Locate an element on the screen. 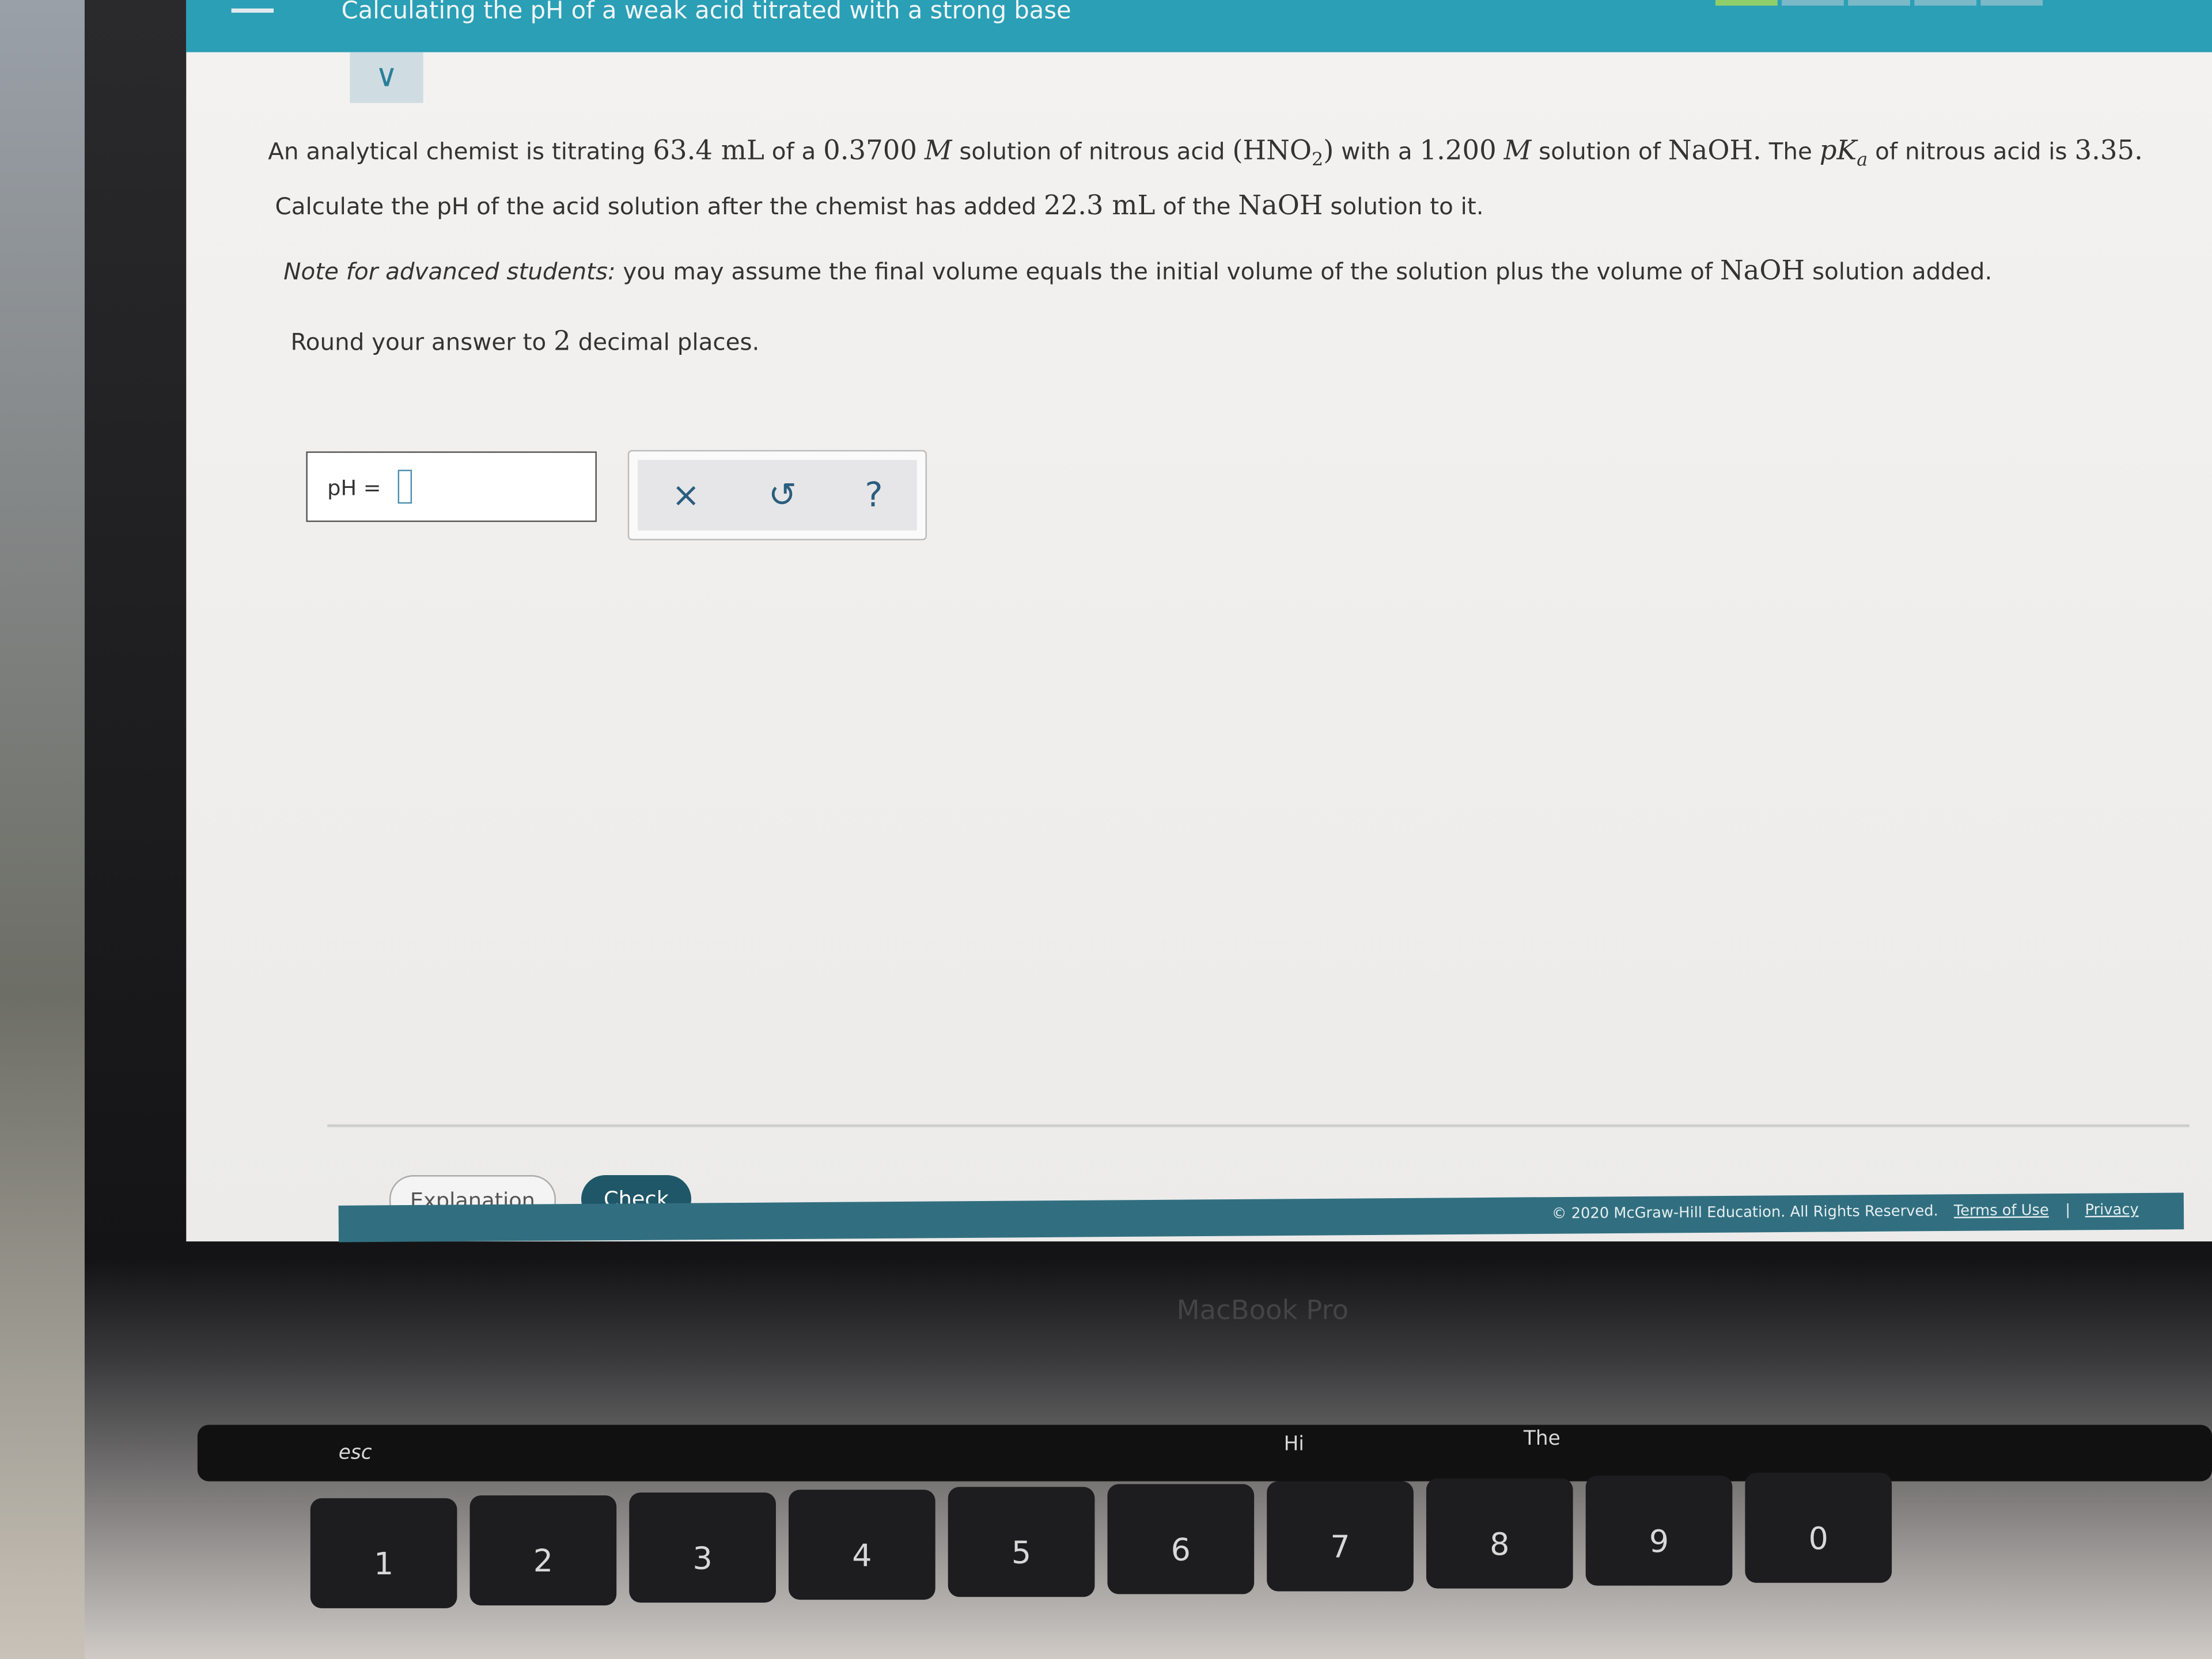 The height and width of the screenshot is (1659, 2212). formula: (HNO is located at coordinates (1272, 150).